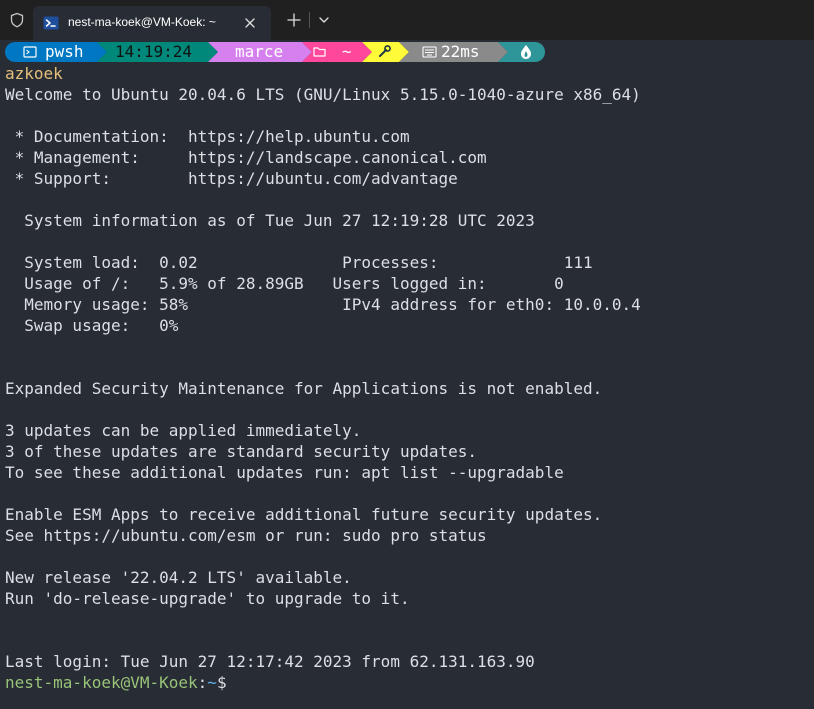  What do you see at coordinates (183, 430) in the screenshot?
I see `terminal-line: 3 updates can be applied immediately.` at bounding box center [183, 430].